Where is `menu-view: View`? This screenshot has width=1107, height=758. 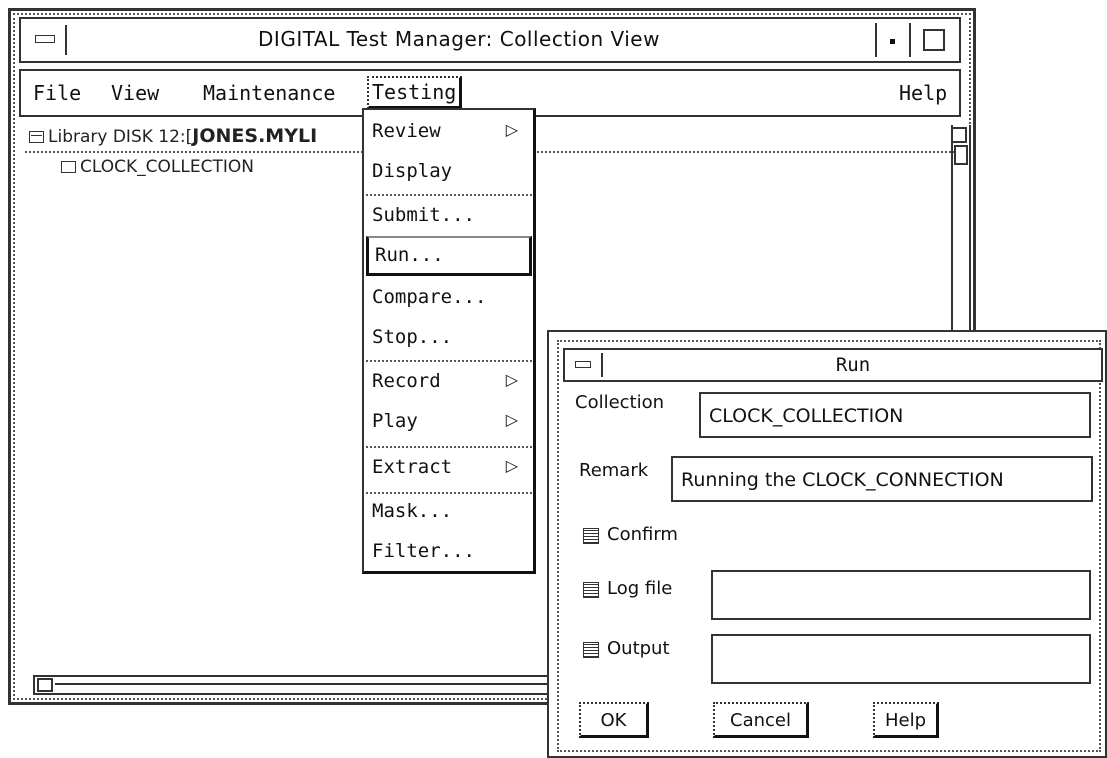 menu-view: View is located at coordinates (135, 93).